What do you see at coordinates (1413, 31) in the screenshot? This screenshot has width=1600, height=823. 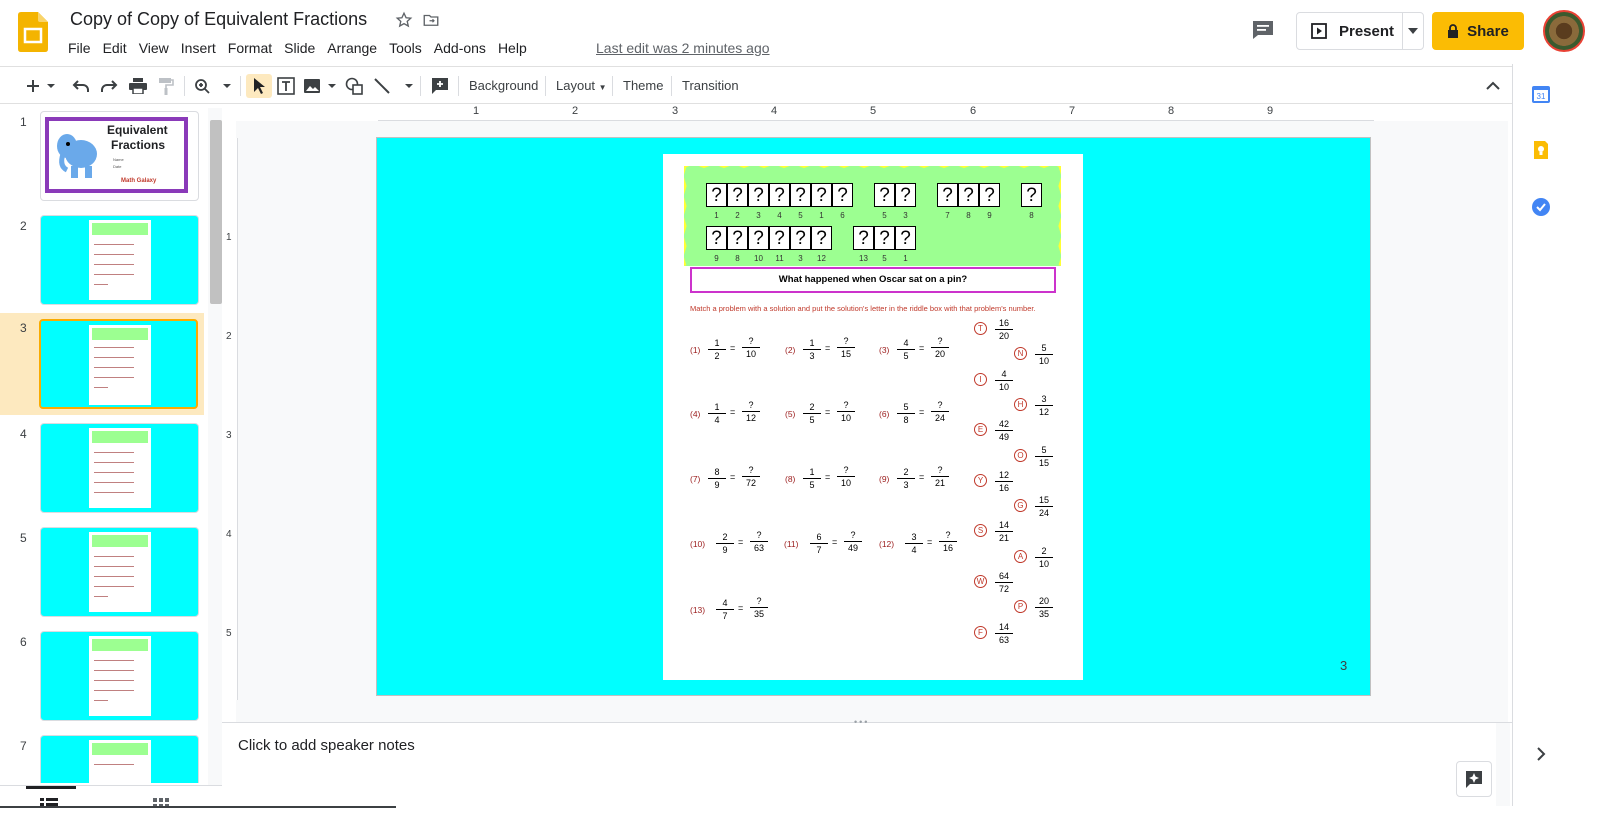 I see `present-dropdown` at bounding box center [1413, 31].